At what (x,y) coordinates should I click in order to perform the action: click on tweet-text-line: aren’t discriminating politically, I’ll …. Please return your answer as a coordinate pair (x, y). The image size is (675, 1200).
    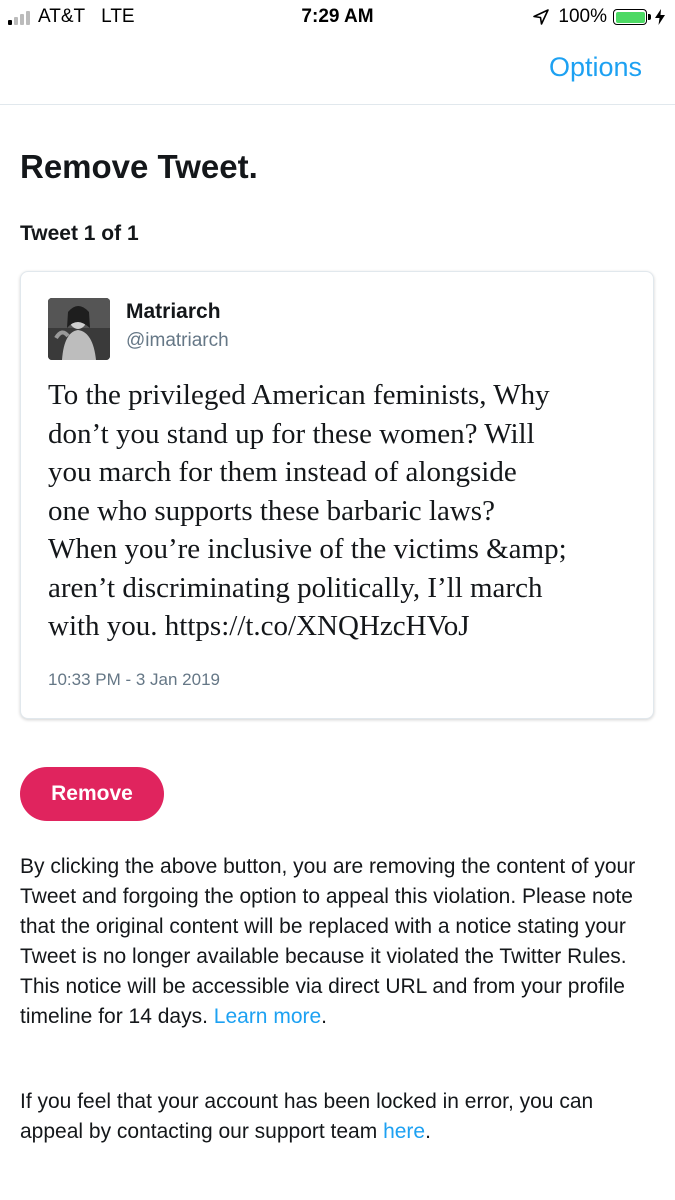
    Looking at the image, I should click on (295, 587).